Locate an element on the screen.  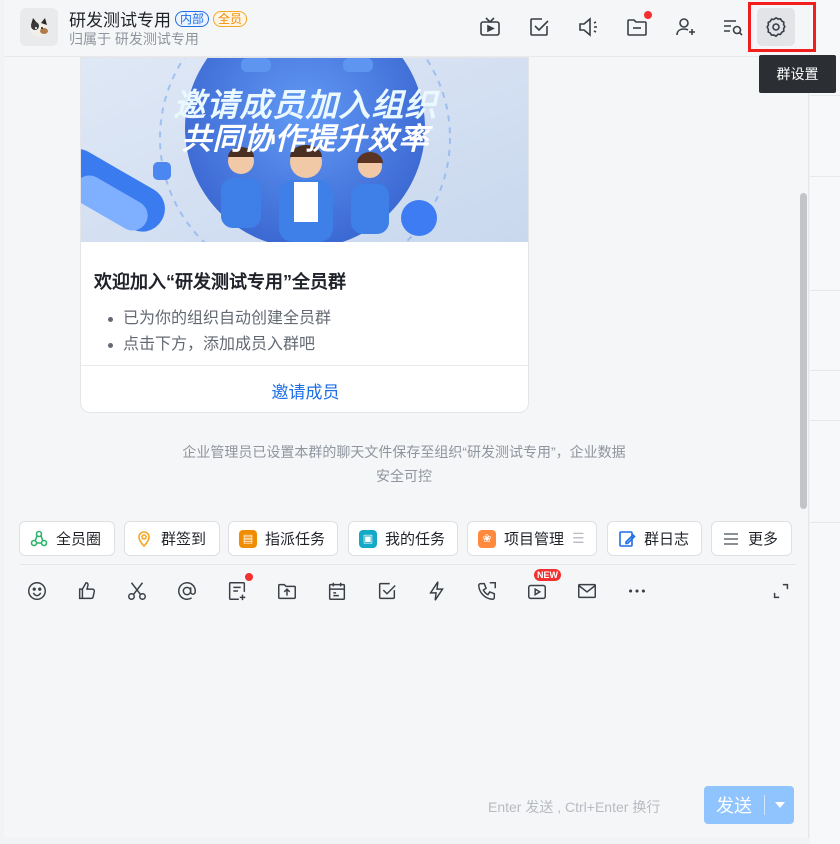
location-pin-icon is located at coordinates (144, 538).